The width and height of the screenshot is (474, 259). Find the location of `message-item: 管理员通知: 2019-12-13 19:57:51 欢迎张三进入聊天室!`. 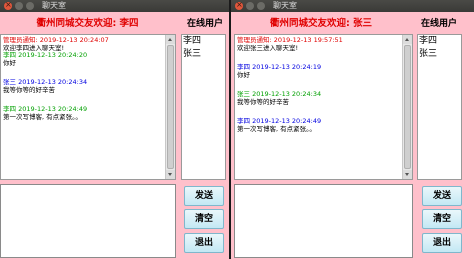

message-item: 管理员通知: 2019-12-13 19:57:51 欢迎张三进入聊天室! is located at coordinates (318, 44).